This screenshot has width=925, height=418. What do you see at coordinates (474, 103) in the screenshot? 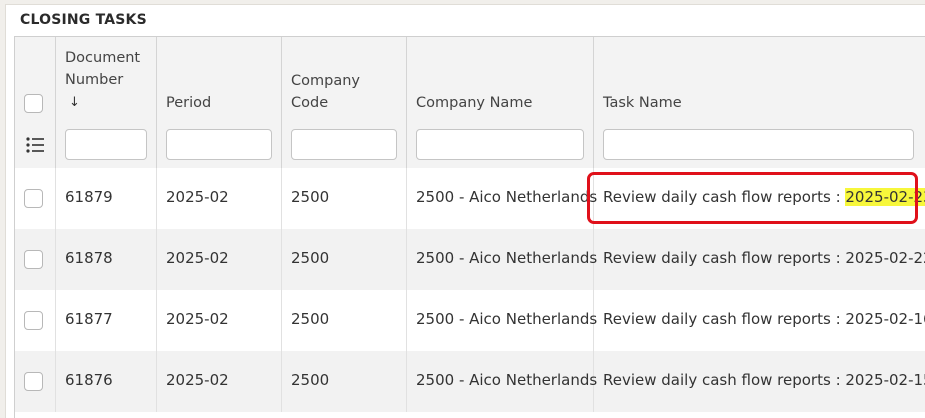
I see `header-company-name-label: Company Name` at bounding box center [474, 103].